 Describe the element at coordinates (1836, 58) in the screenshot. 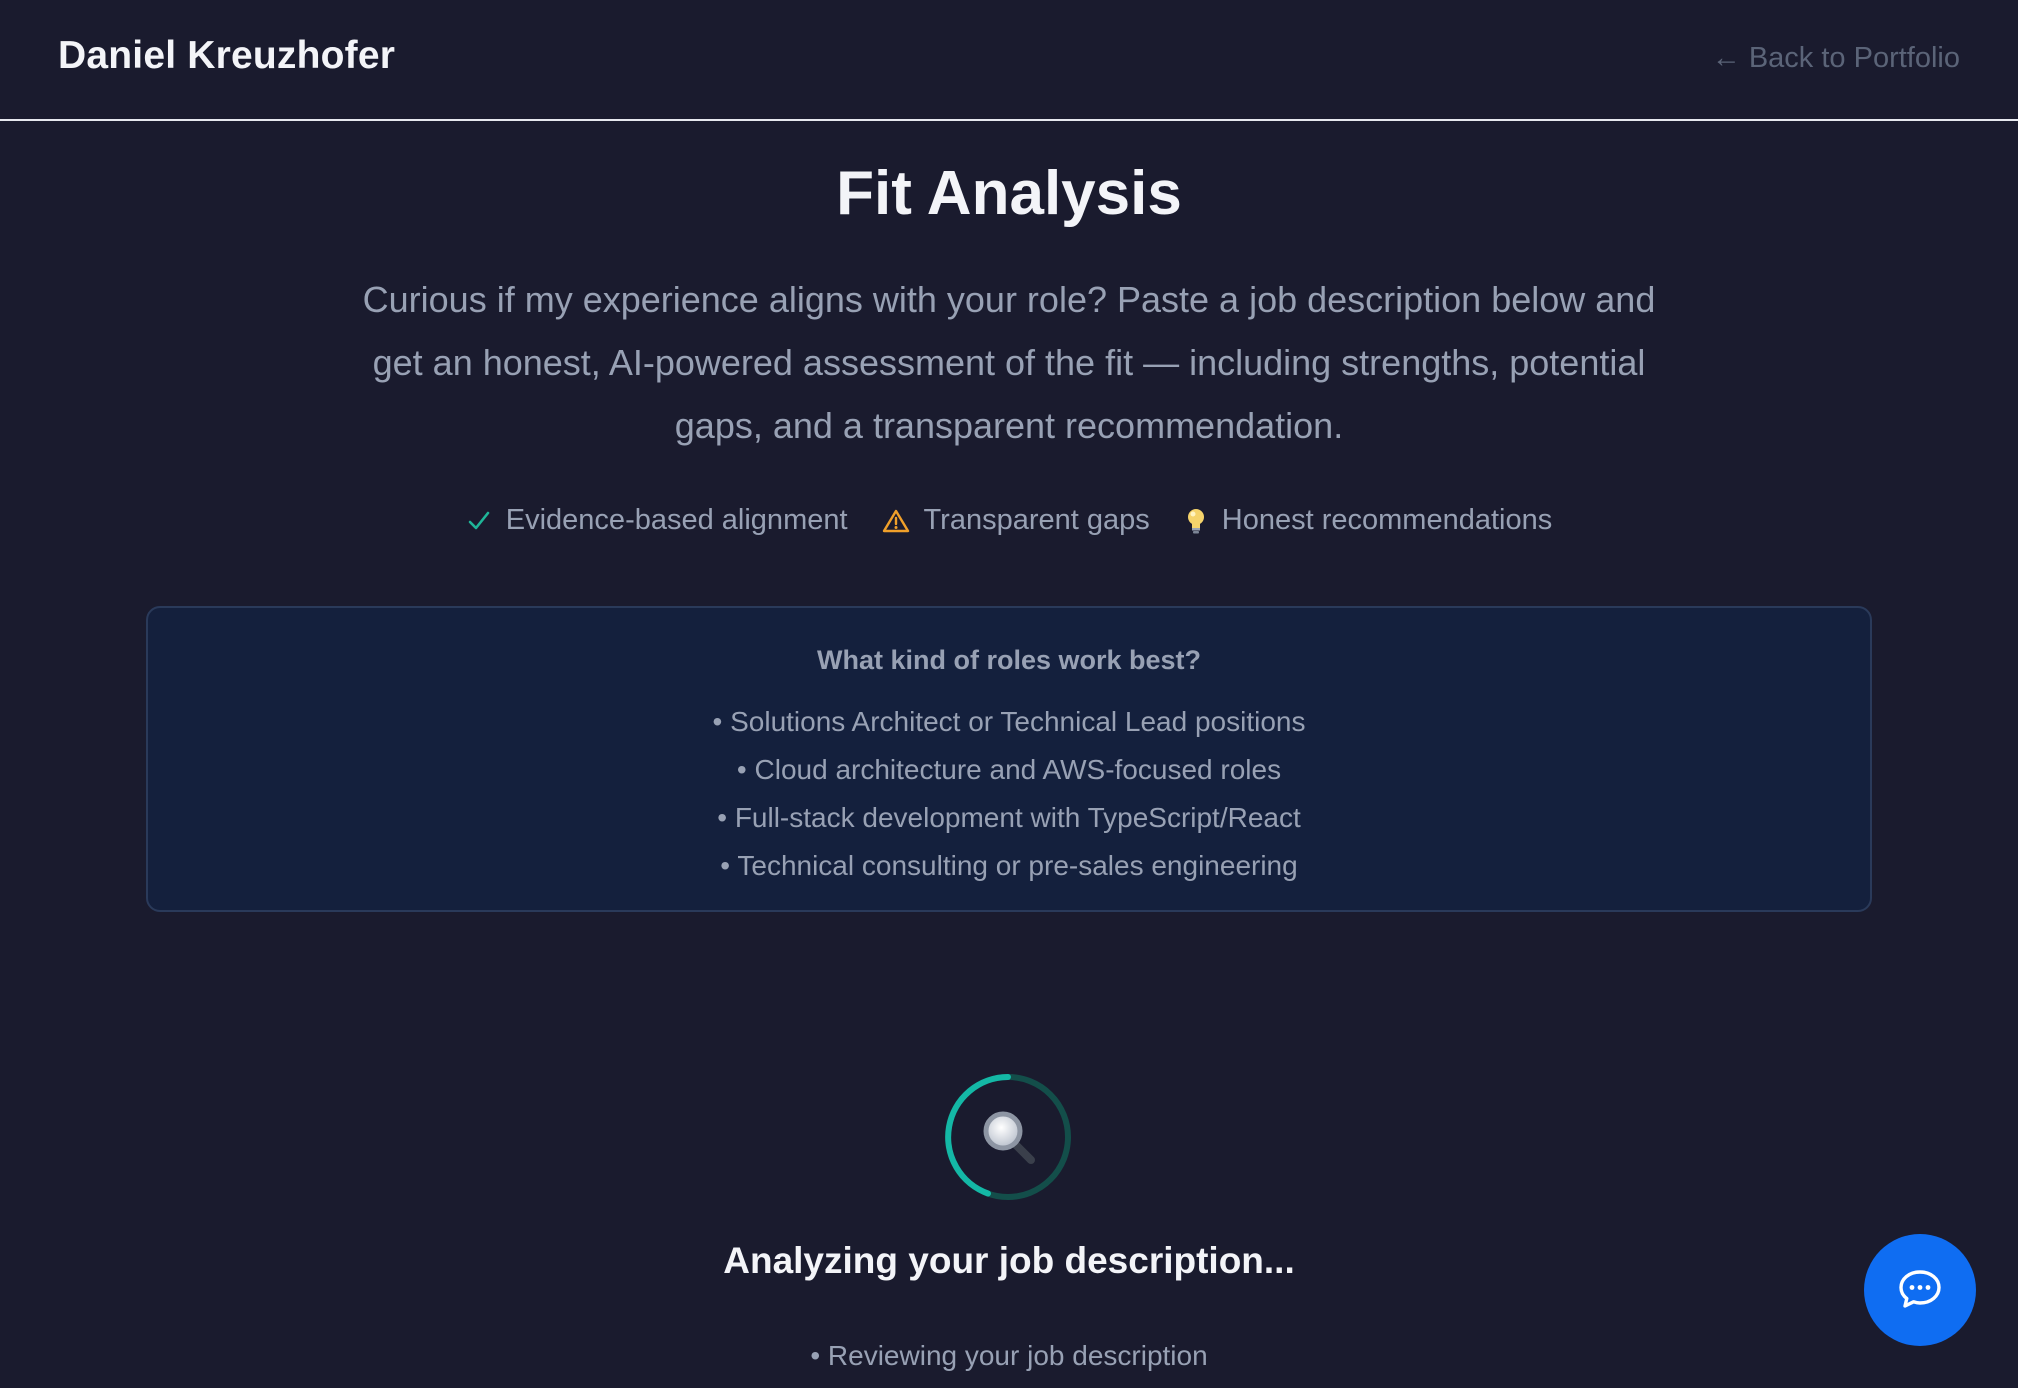

I see `back-to-portfolio-link: ← Back to Portfolio` at that location.